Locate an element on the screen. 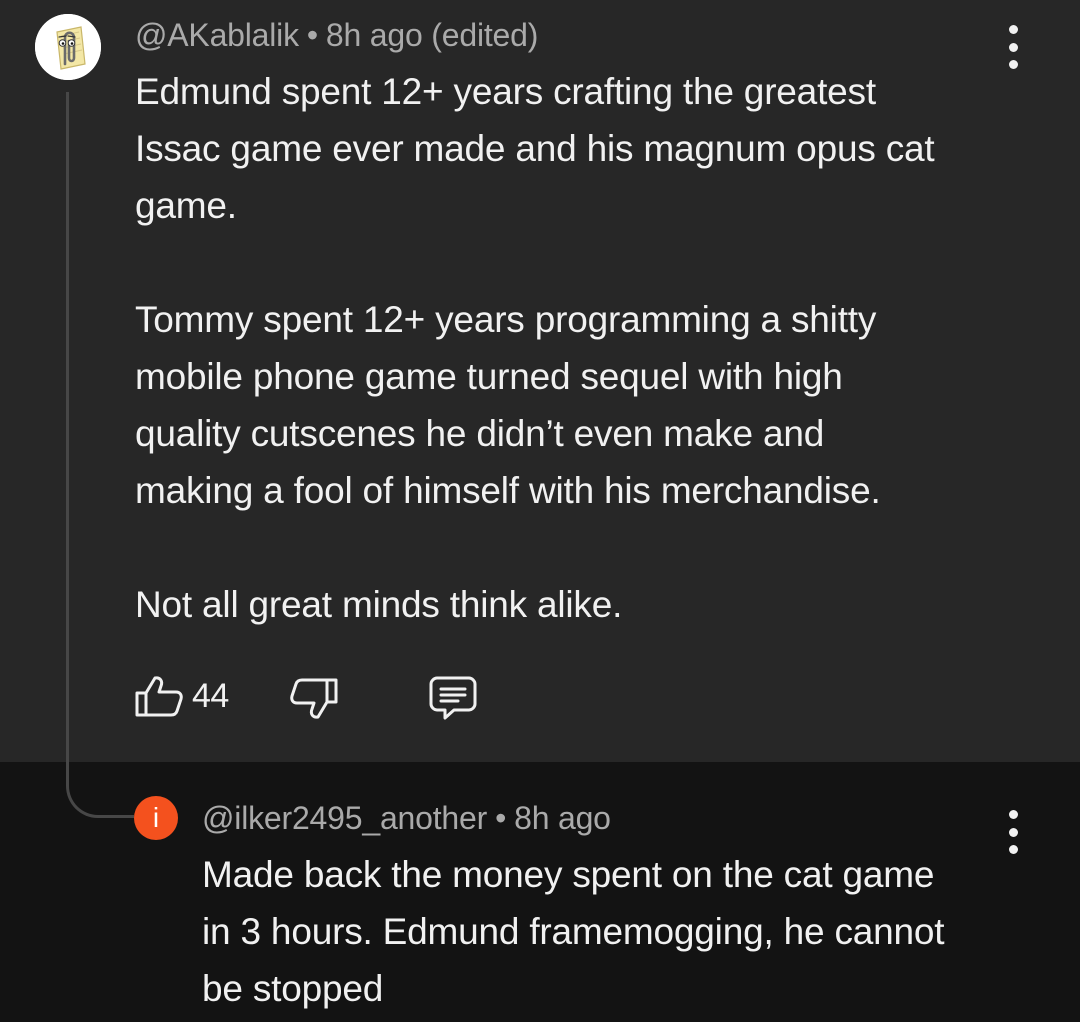 This screenshot has height=1022, width=1080. comment-author: @AKablalik is located at coordinates (217, 35).